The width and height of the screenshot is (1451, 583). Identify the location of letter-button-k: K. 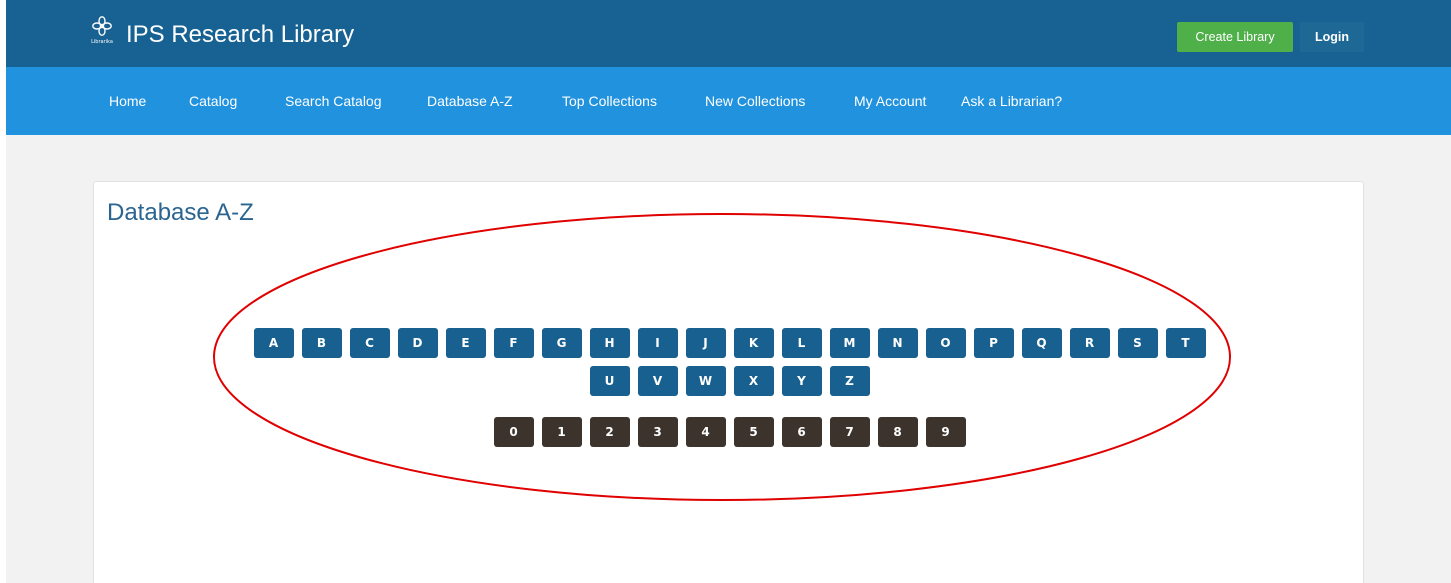
(753, 343).